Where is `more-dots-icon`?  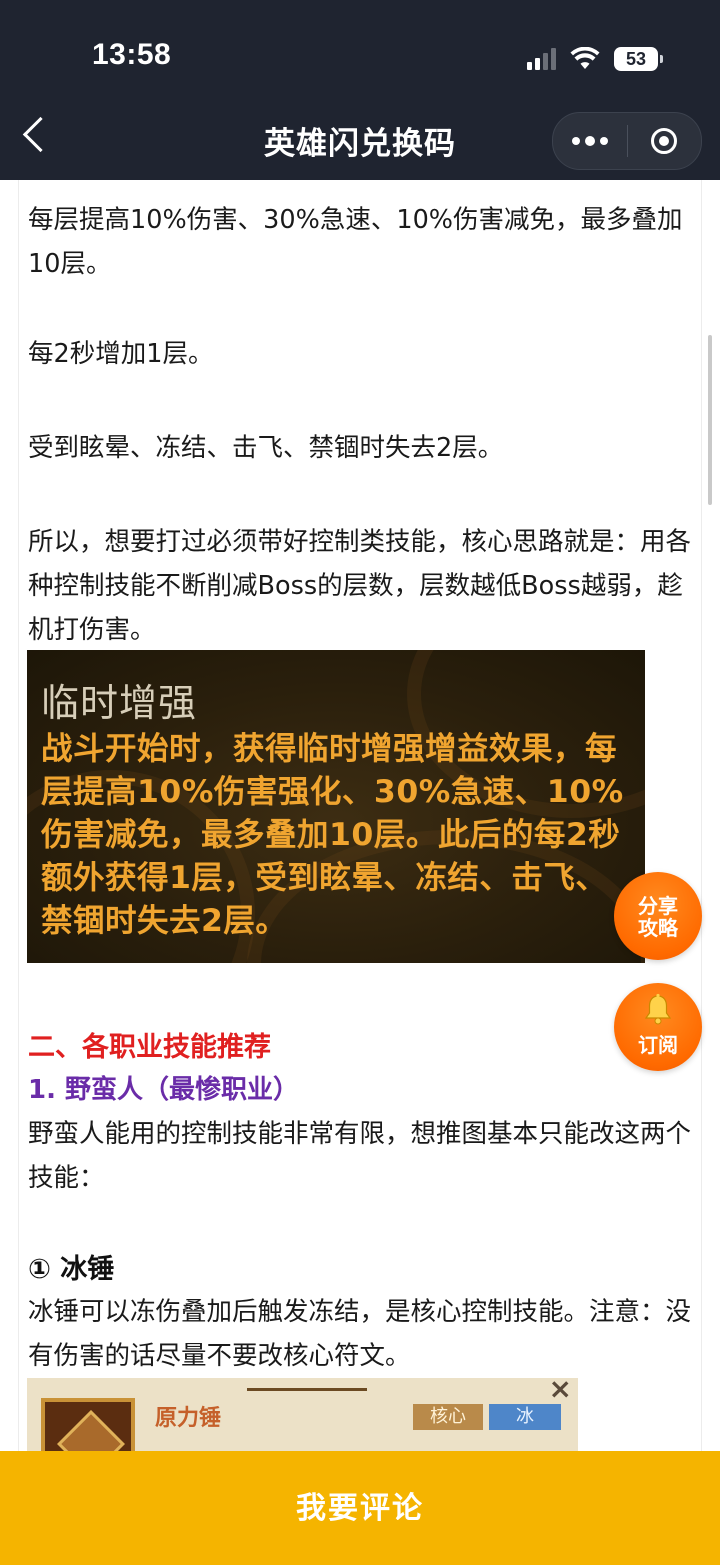 more-dots-icon is located at coordinates (589, 140).